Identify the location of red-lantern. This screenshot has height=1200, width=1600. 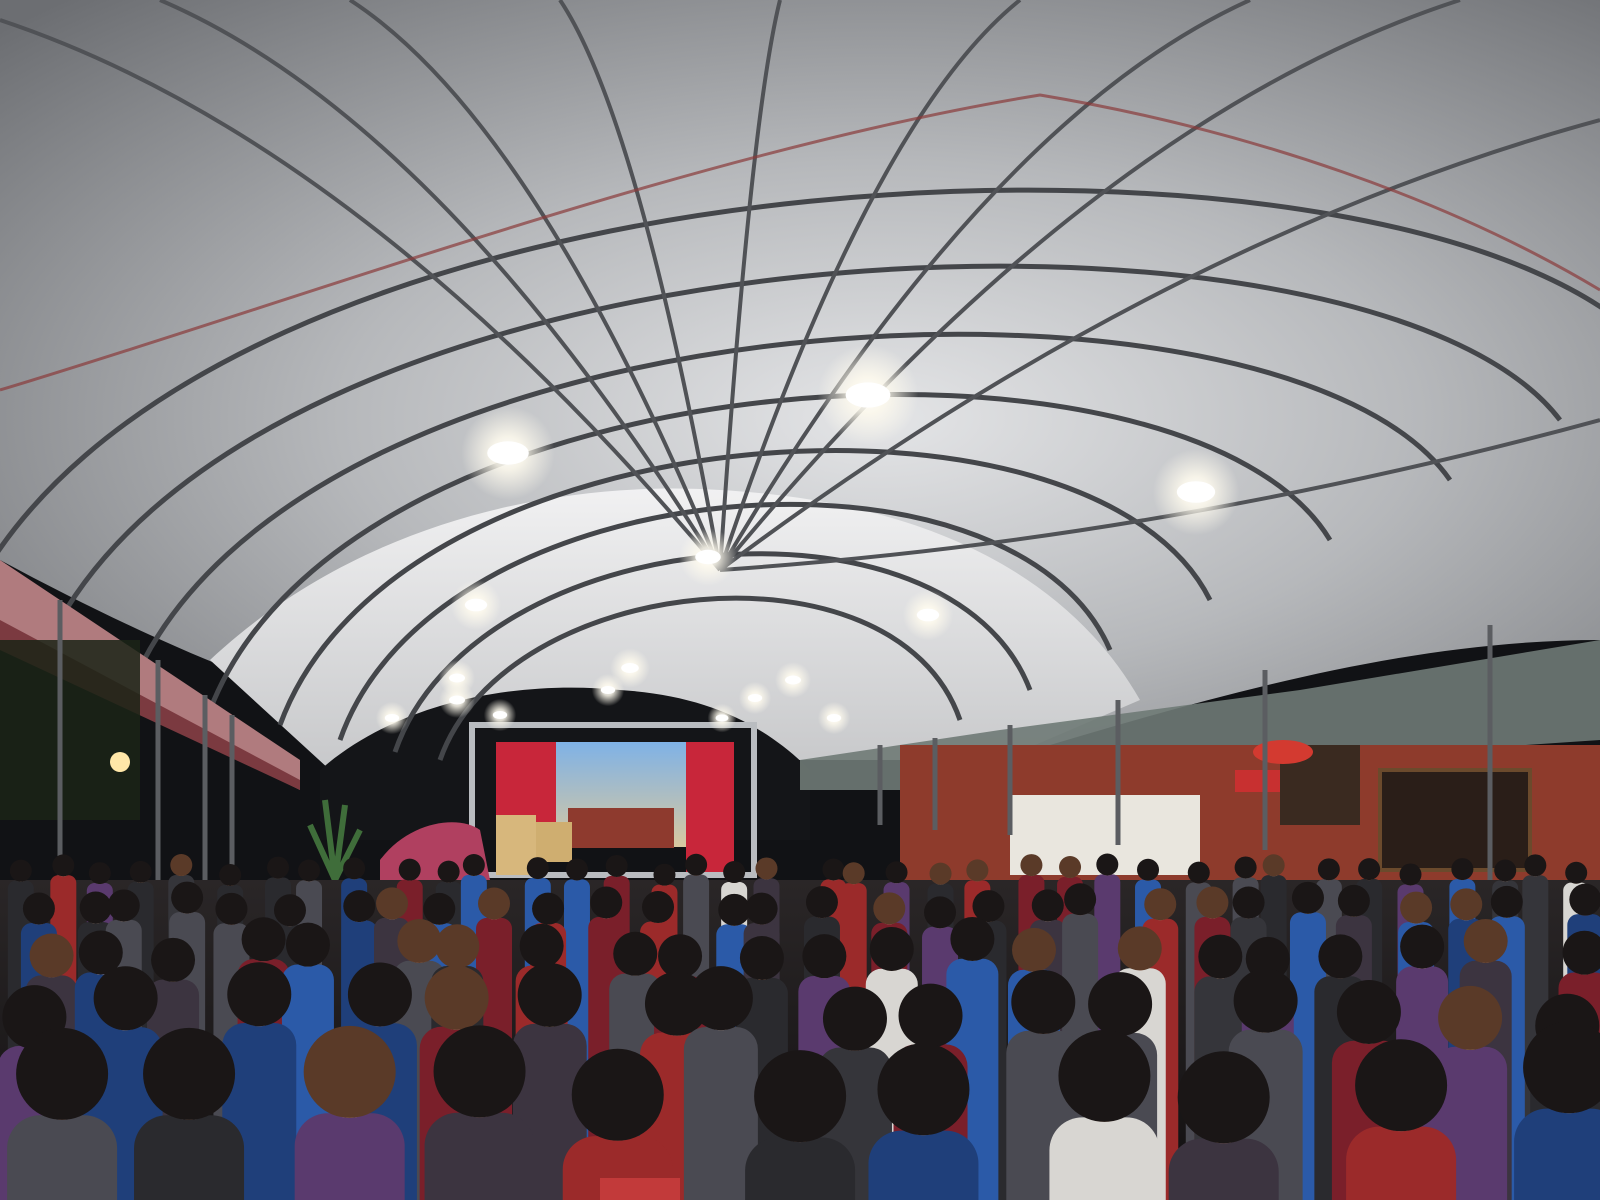
(1283, 752).